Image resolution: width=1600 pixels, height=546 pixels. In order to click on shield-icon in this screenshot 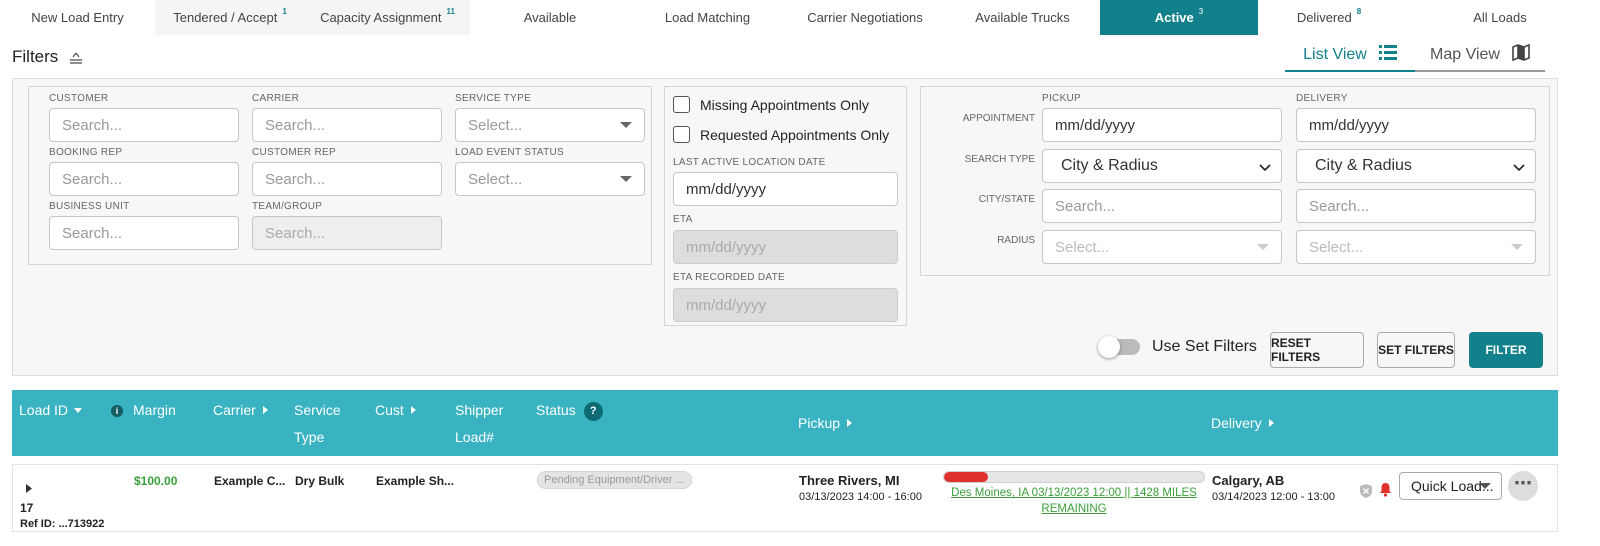, I will do `click(1366, 492)`.